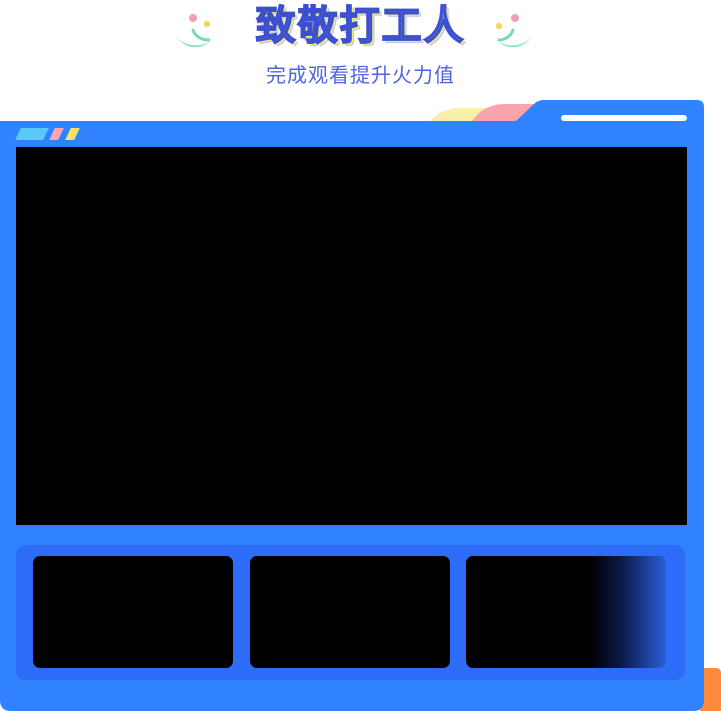  Describe the element at coordinates (32, 134) in the screenshot. I see `window-dot-blue` at that location.